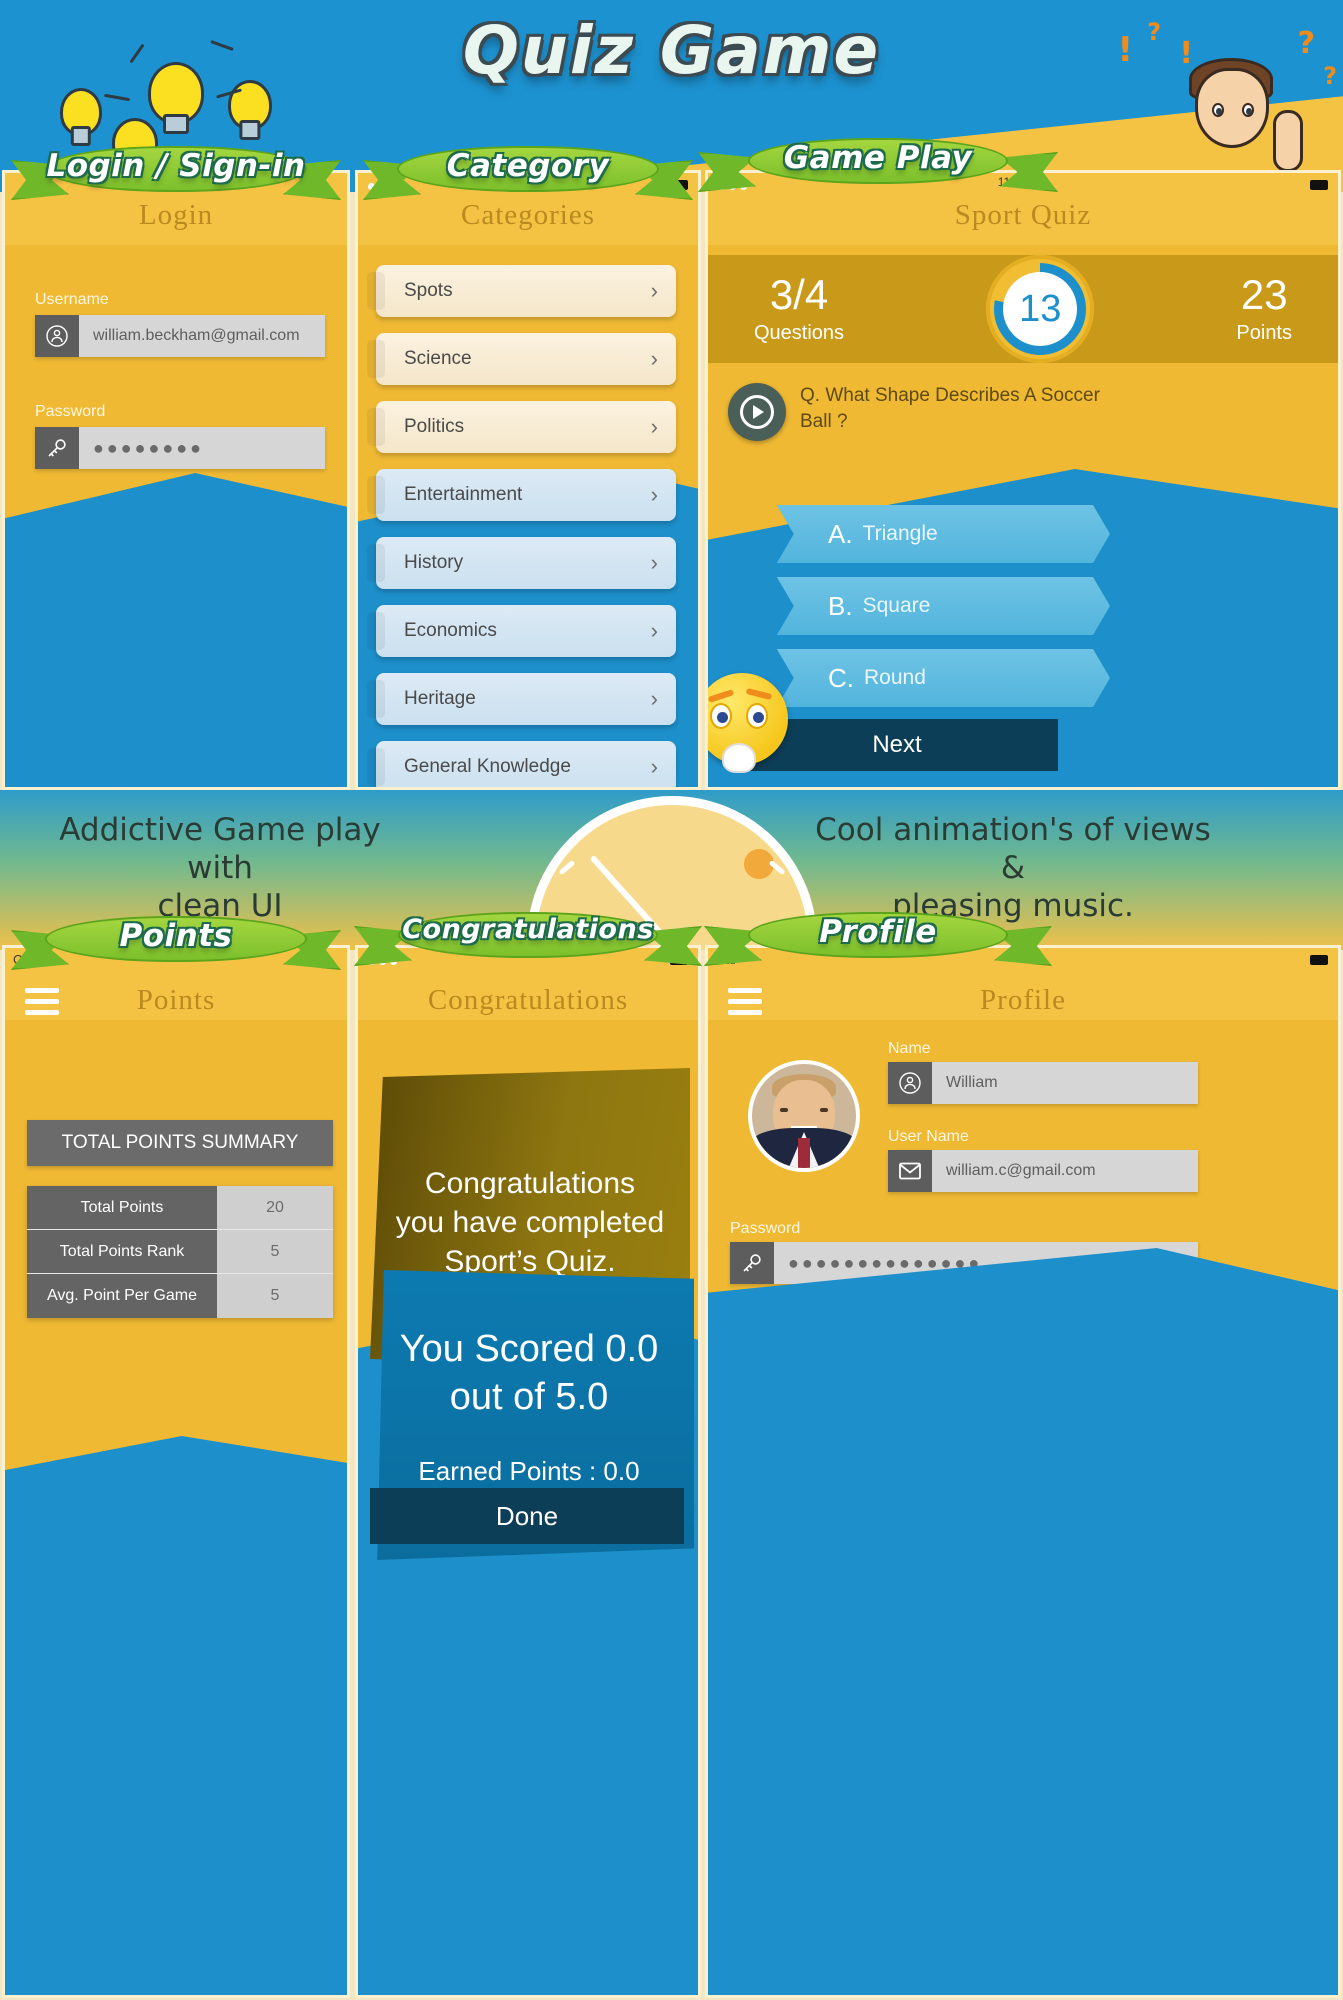  I want to click on category-item-economics: Economics ›, so click(521, 631).